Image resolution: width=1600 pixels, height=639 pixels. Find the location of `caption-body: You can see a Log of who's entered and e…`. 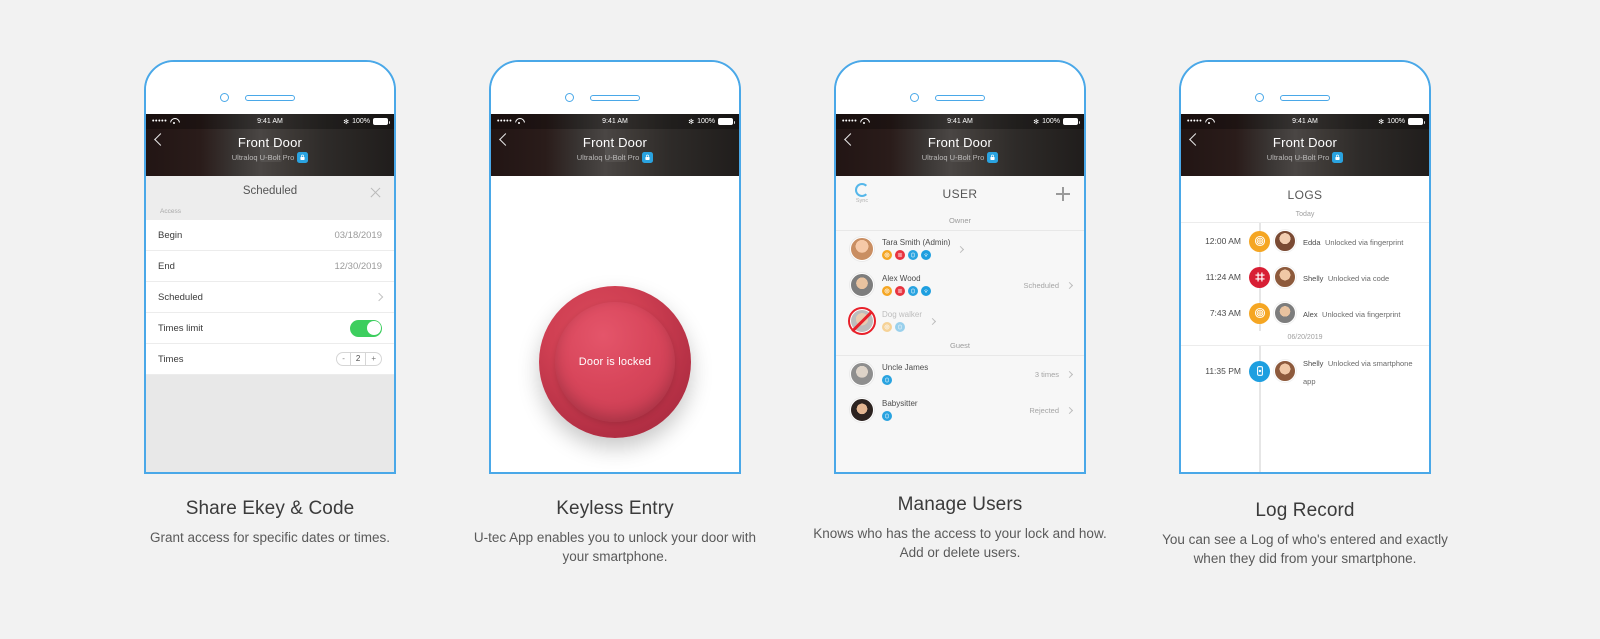

caption-body: You can see a Log of who's entered and e… is located at coordinates (1305, 549).